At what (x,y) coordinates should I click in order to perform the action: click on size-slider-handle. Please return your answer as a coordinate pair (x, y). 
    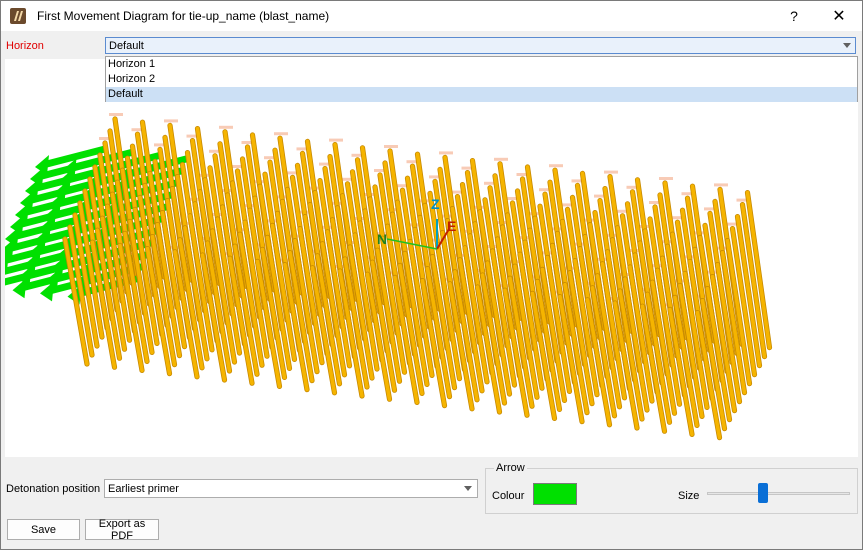
    Looking at the image, I should click on (762, 493).